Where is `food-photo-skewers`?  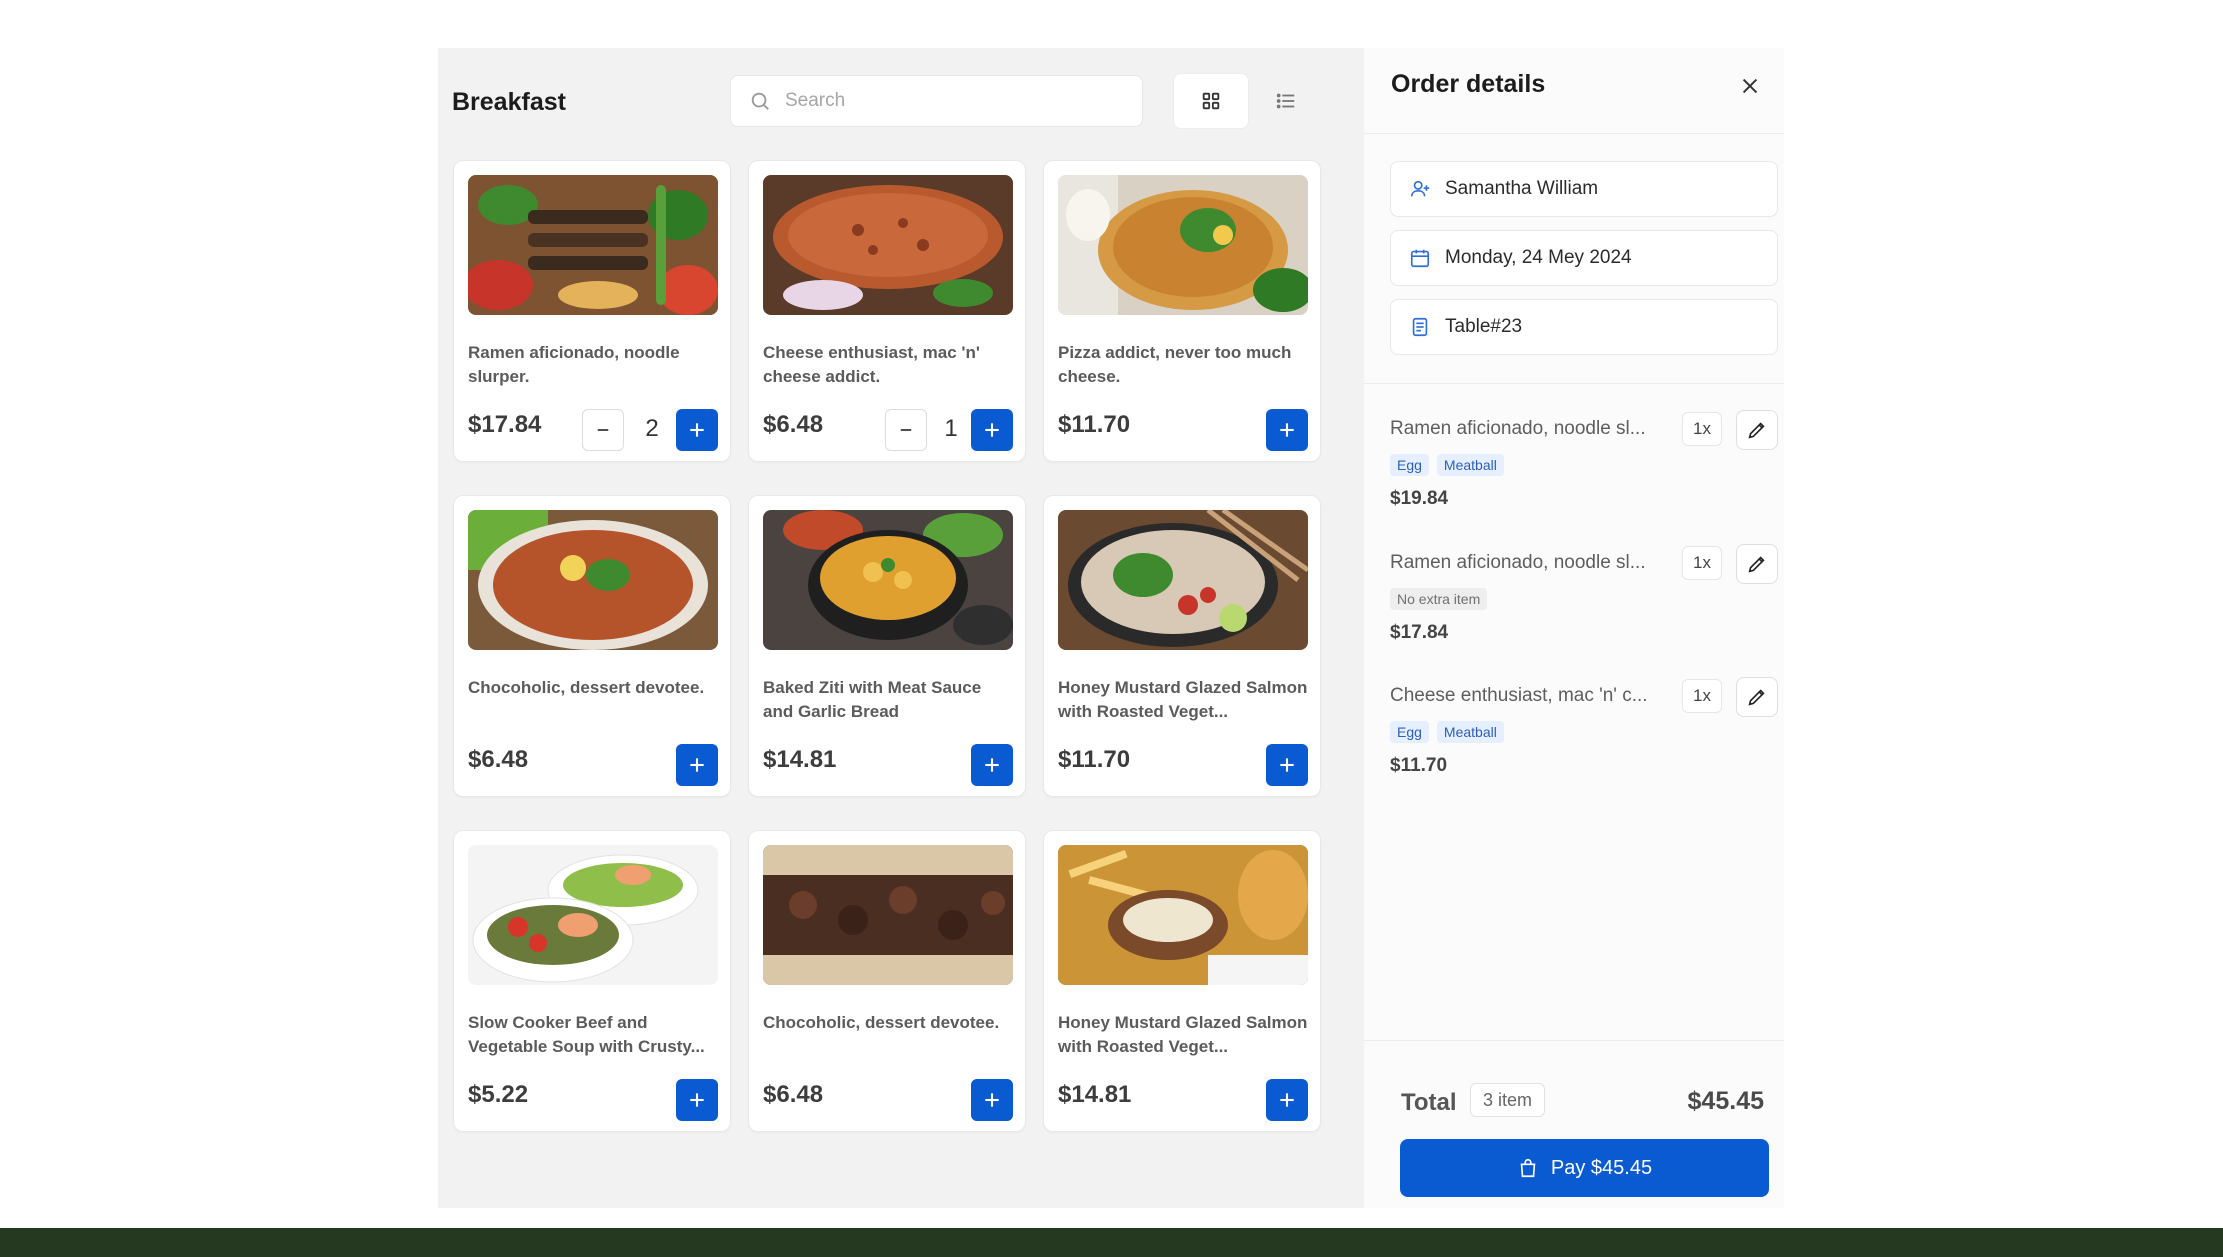
food-photo-skewers is located at coordinates (593, 245).